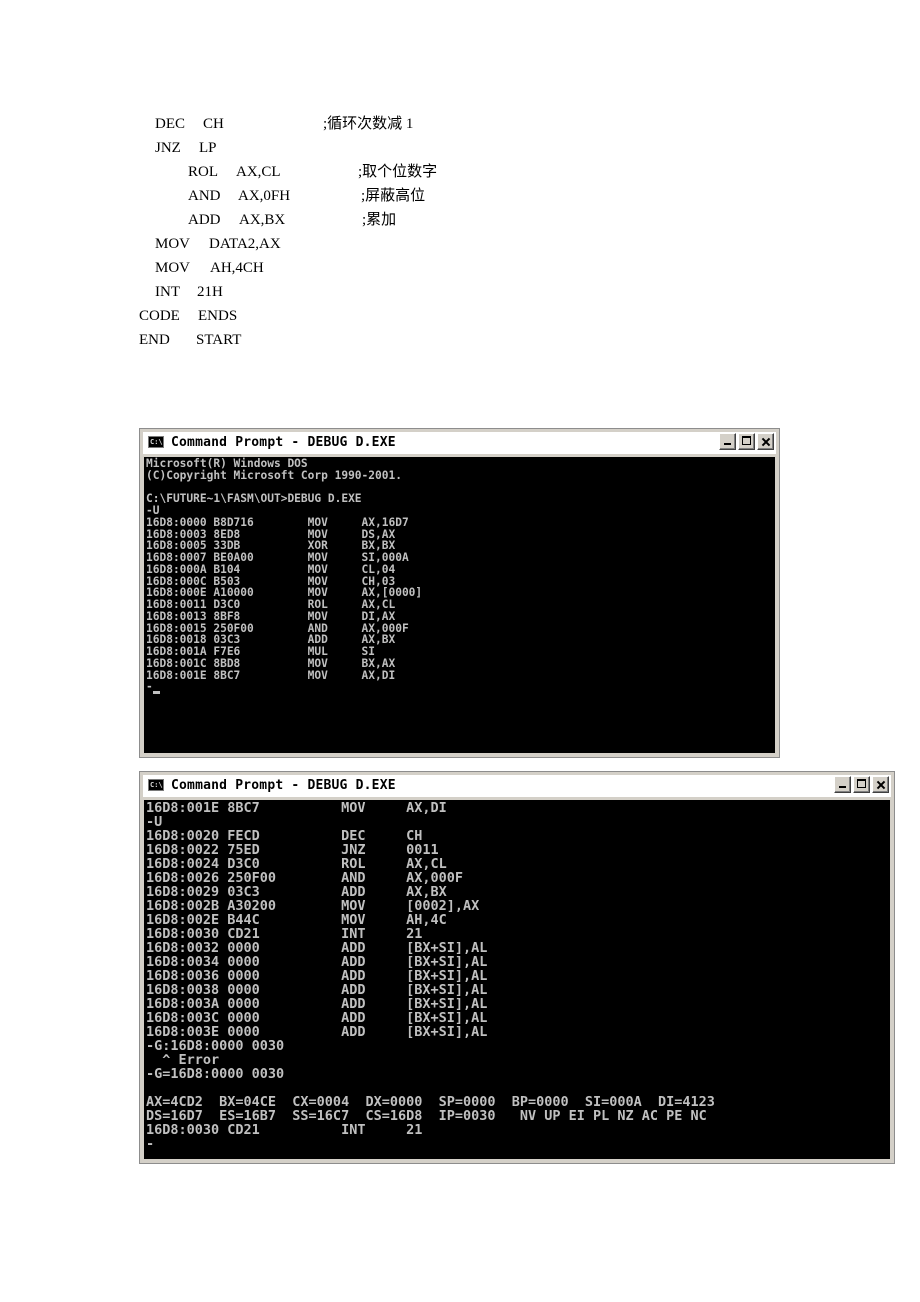 This screenshot has height=1302, width=920. What do you see at coordinates (218, 316) in the screenshot?
I see `operand: ENDS` at bounding box center [218, 316].